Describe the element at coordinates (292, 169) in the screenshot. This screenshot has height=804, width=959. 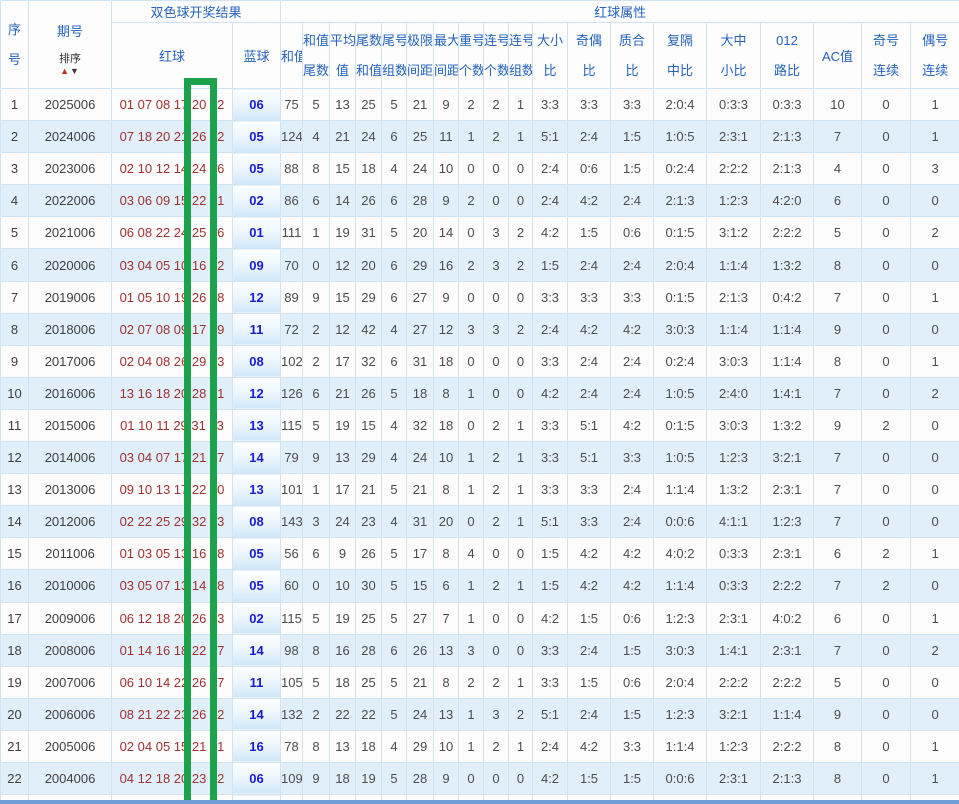
I see `attr-cell: 88` at that location.